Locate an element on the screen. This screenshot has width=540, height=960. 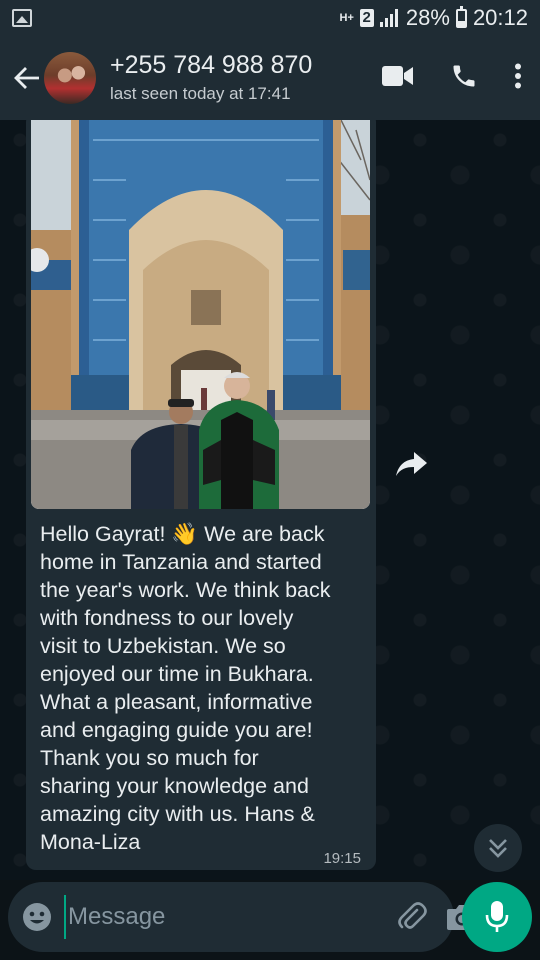
message-input is located at coordinates (221, 917).